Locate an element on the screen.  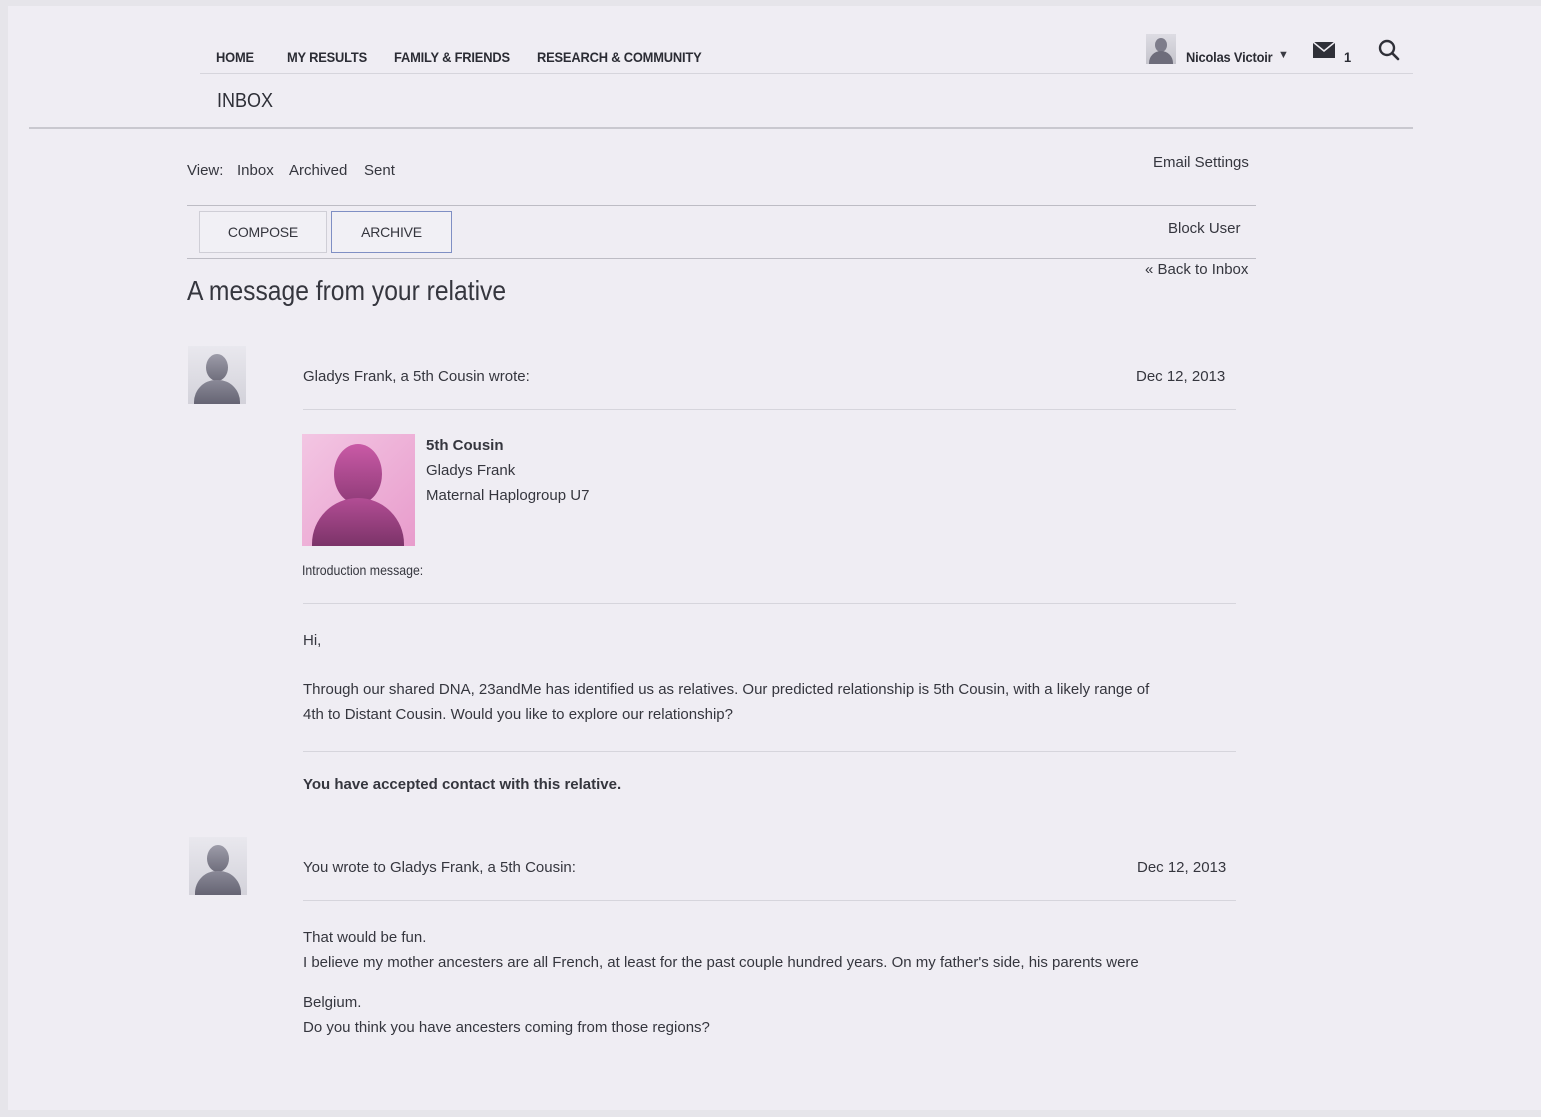
profile-name: Gladys Frank is located at coordinates (470, 470).